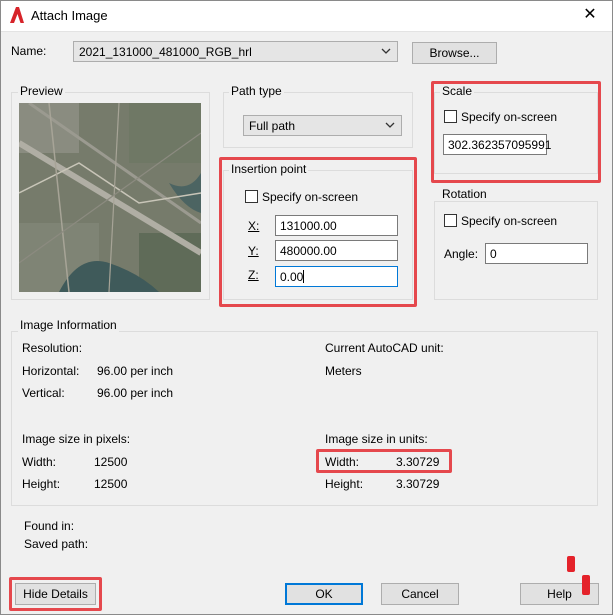  I want to click on rotation-specify-label: Specify on-screen, so click(509, 221).